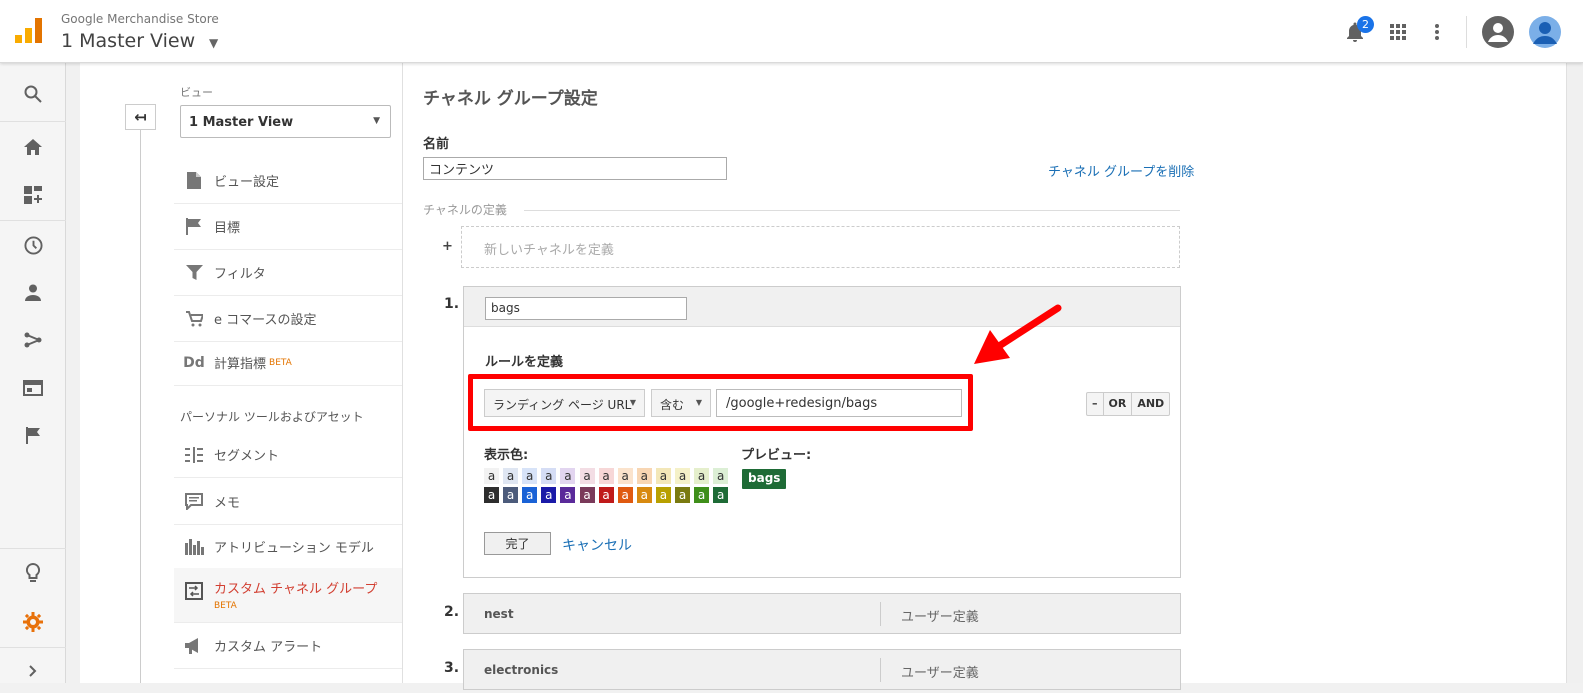 This screenshot has width=1583, height=693. What do you see at coordinates (194, 645) in the screenshot?
I see `megaphone-icon` at bounding box center [194, 645].